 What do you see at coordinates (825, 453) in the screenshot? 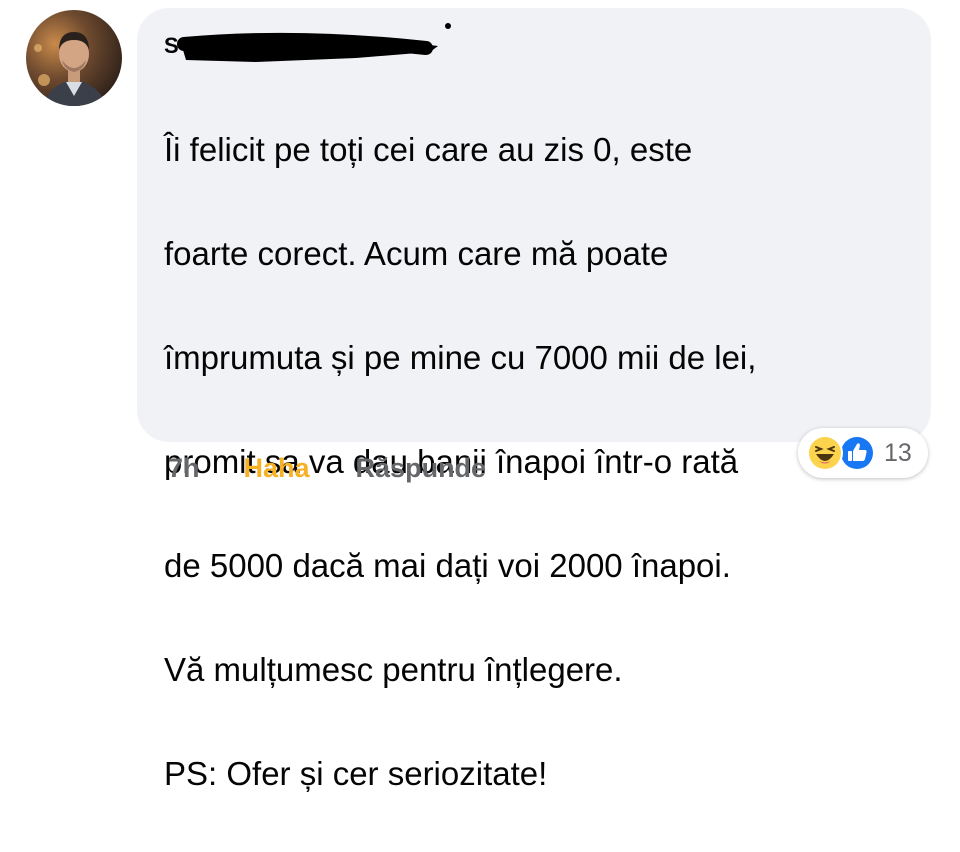
I see `haha-icon` at bounding box center [825, 453].